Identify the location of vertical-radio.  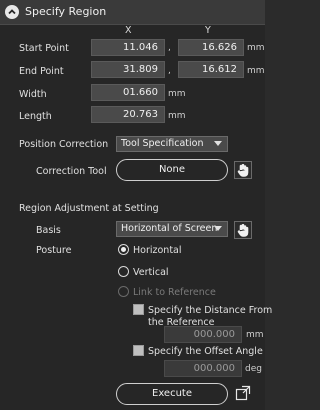
(123, 271).